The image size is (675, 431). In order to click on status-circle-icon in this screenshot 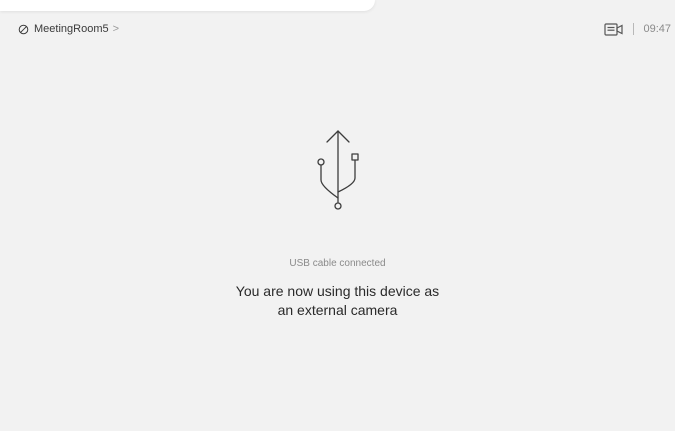, I will do `click(23, 29)`.